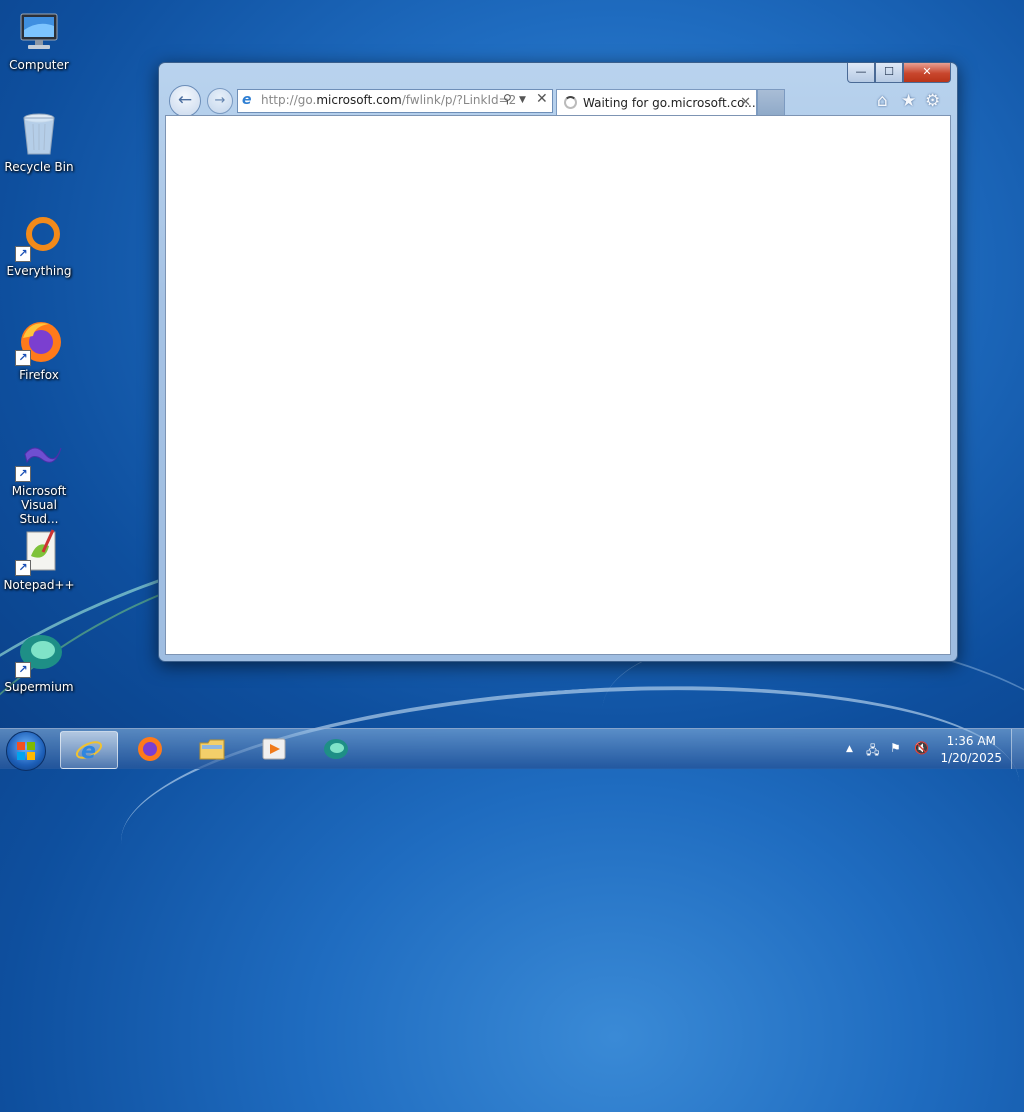 This screenshot has height=1112, width=1024. I want to click on desktop-icon-notepad-plus-plus: ↗ Notepad++, so click(39, 560).